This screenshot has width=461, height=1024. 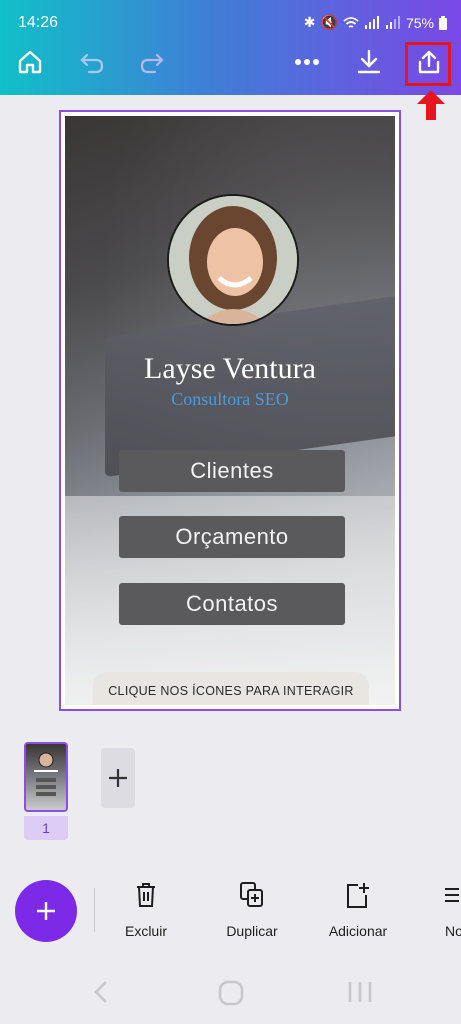 I want to click on more-options-button, so click(x=307, y=62).